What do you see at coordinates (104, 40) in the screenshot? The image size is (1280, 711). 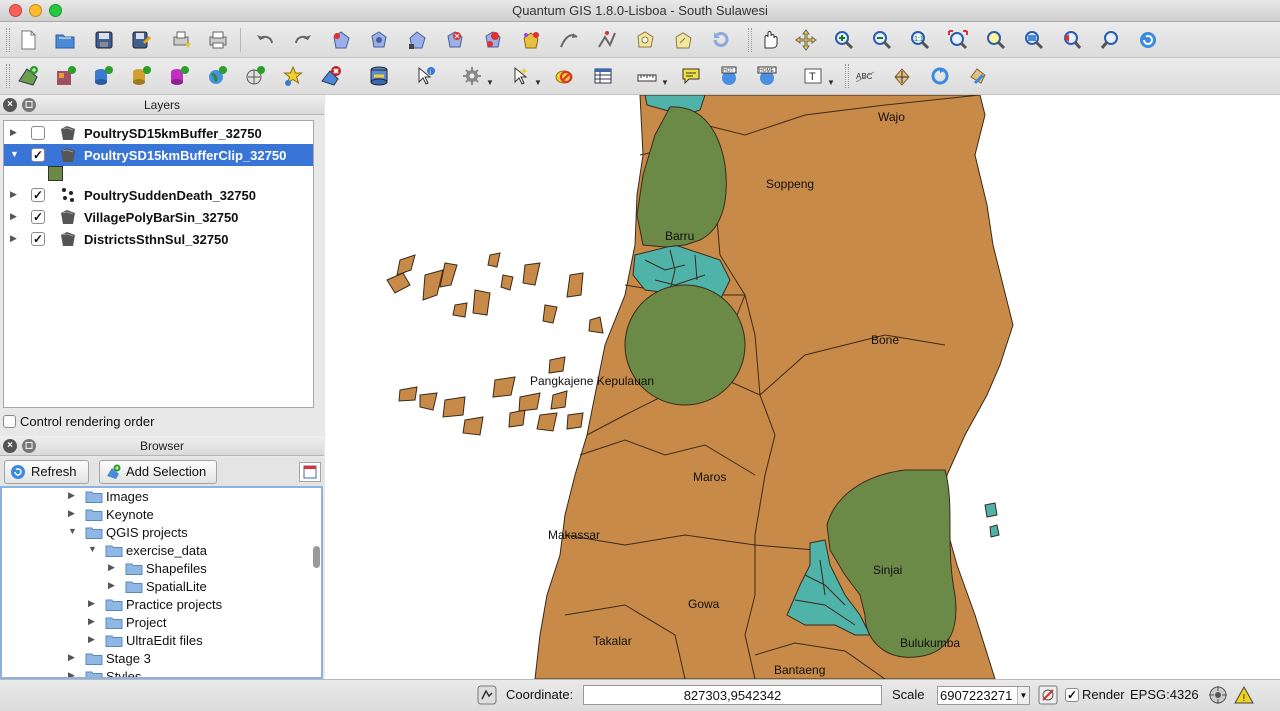 I see `save-project-icon` at bounding box center [104, 40].